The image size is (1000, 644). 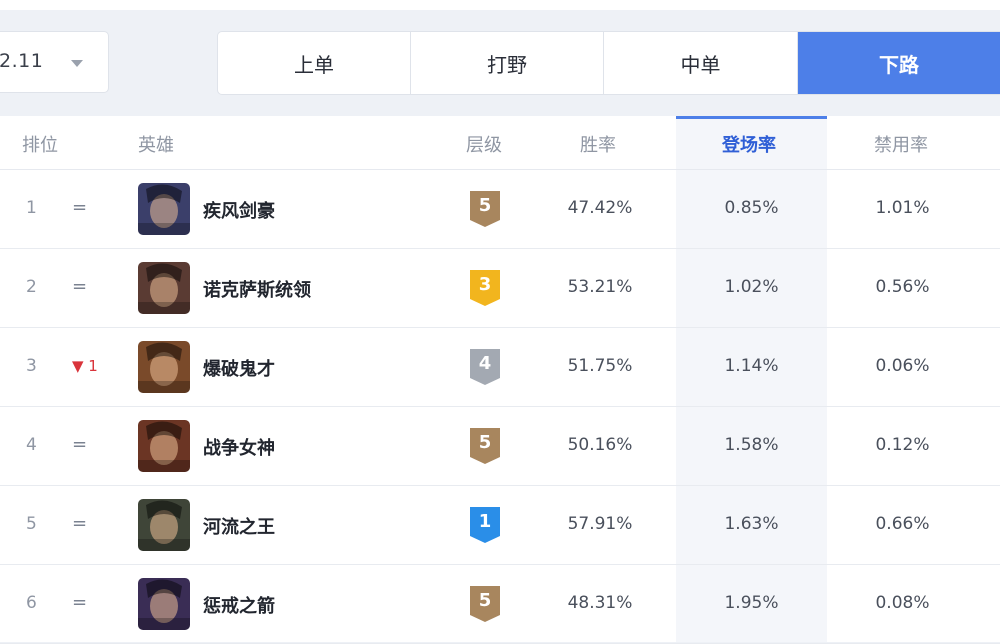 I want to click on header-tier: 层级, so click(x=484, y=144).